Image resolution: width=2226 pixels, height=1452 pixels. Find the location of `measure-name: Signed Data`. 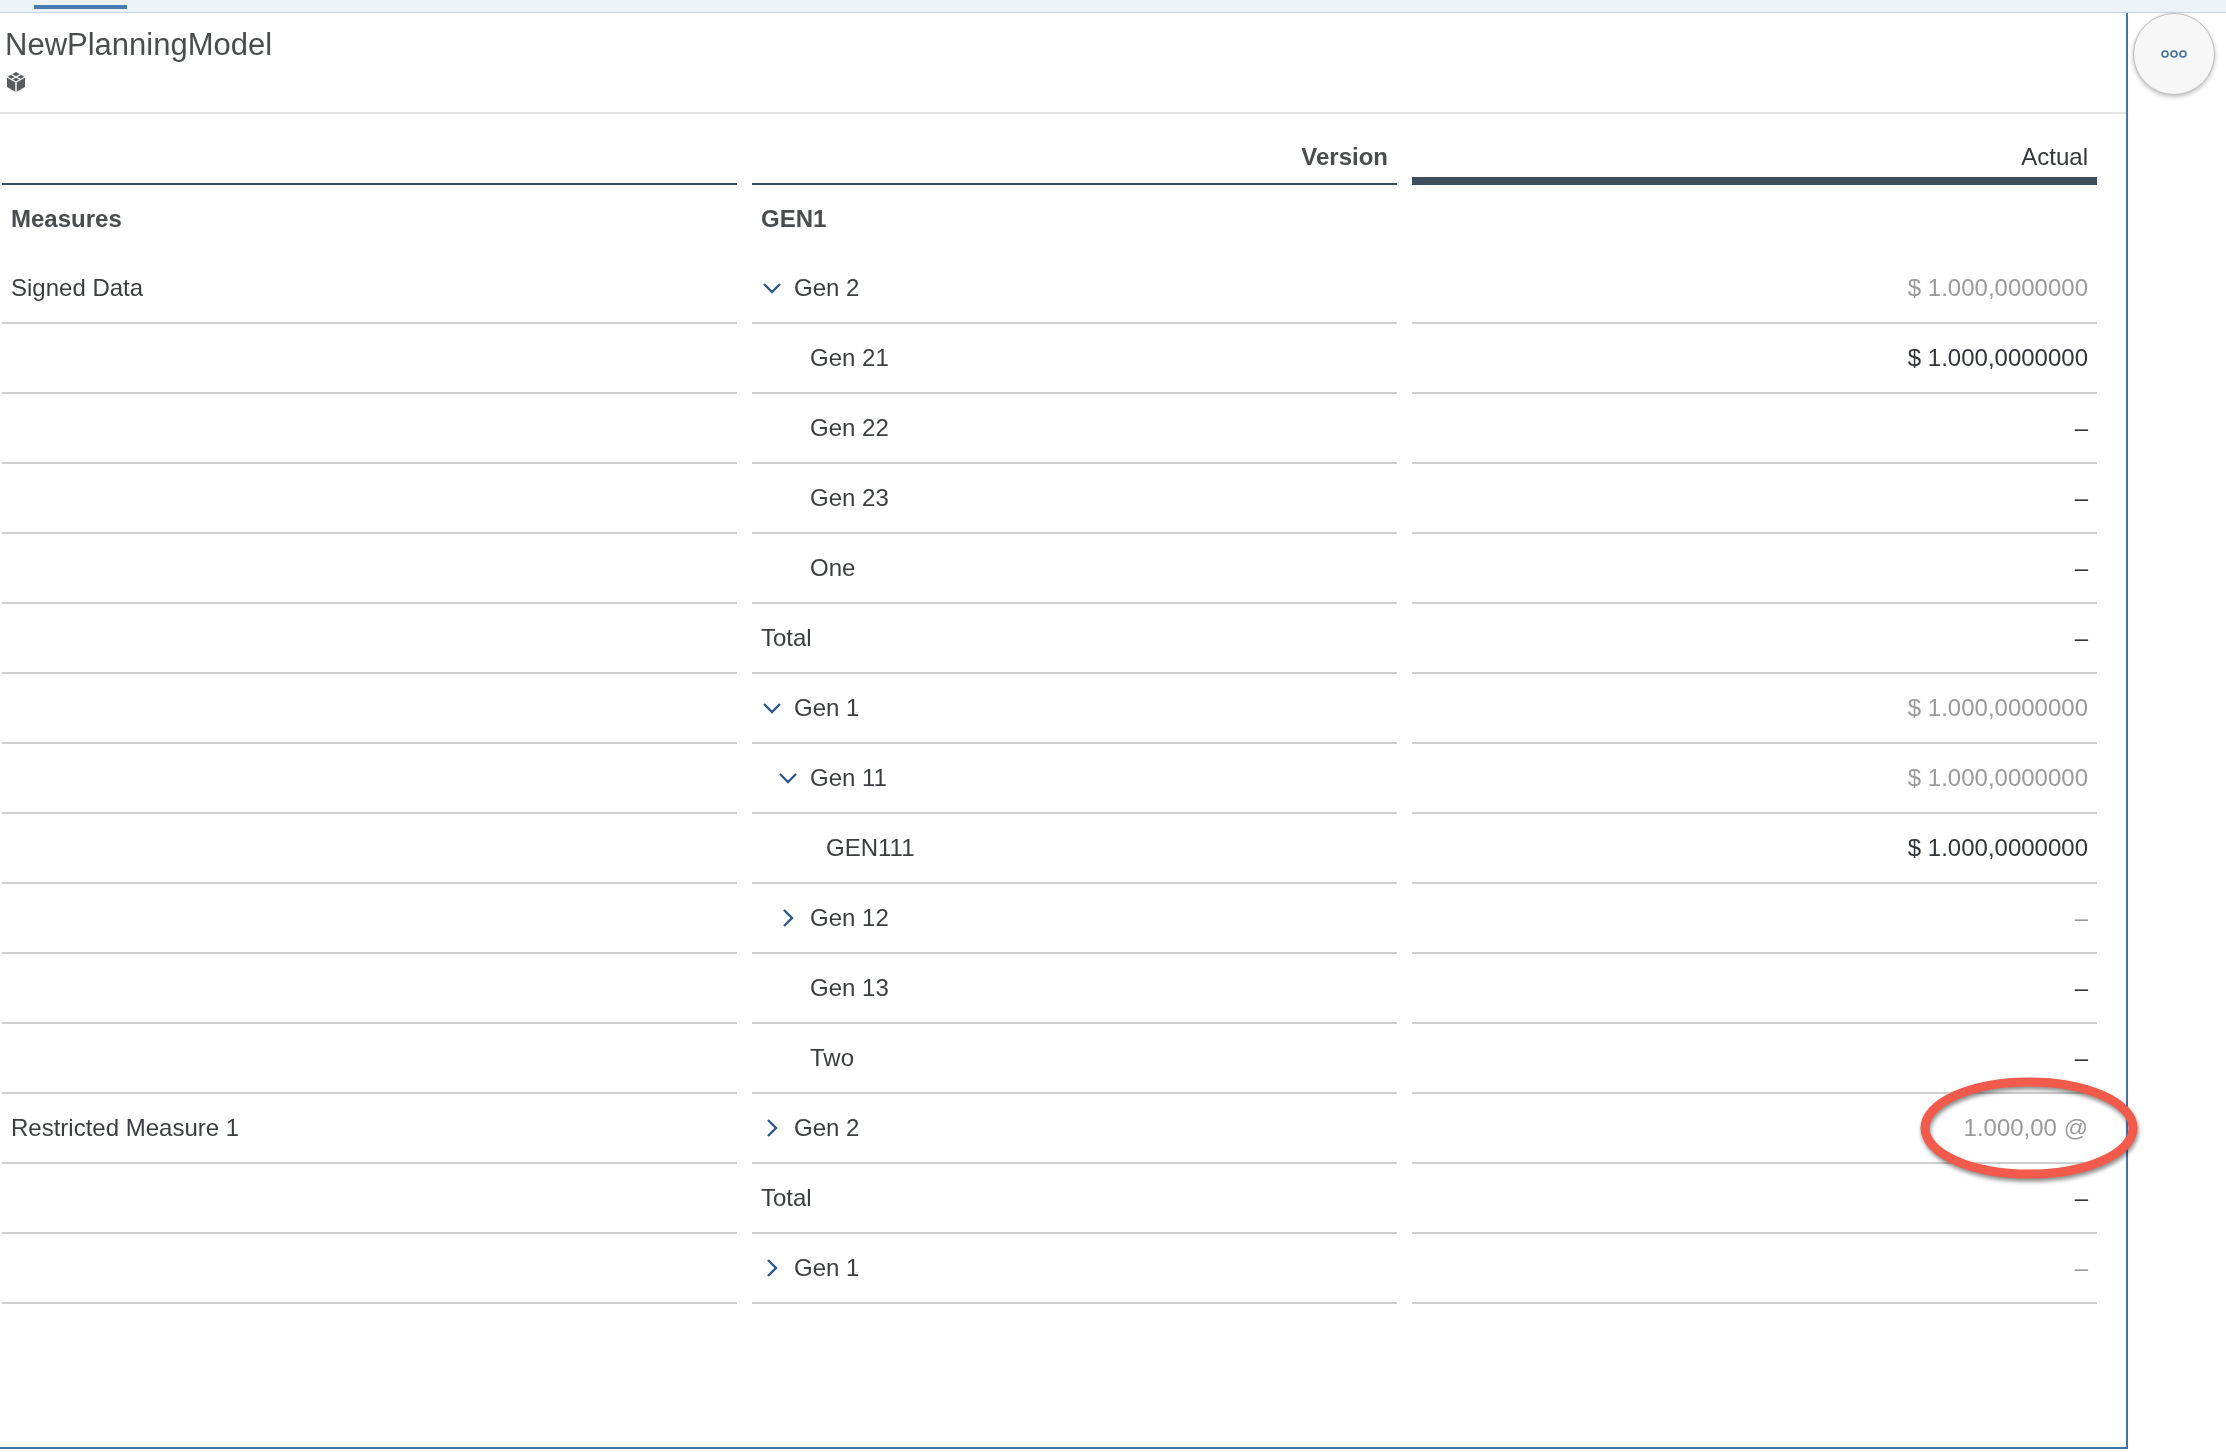

measure-name: Signed Data is located at coordinates (369, 289).